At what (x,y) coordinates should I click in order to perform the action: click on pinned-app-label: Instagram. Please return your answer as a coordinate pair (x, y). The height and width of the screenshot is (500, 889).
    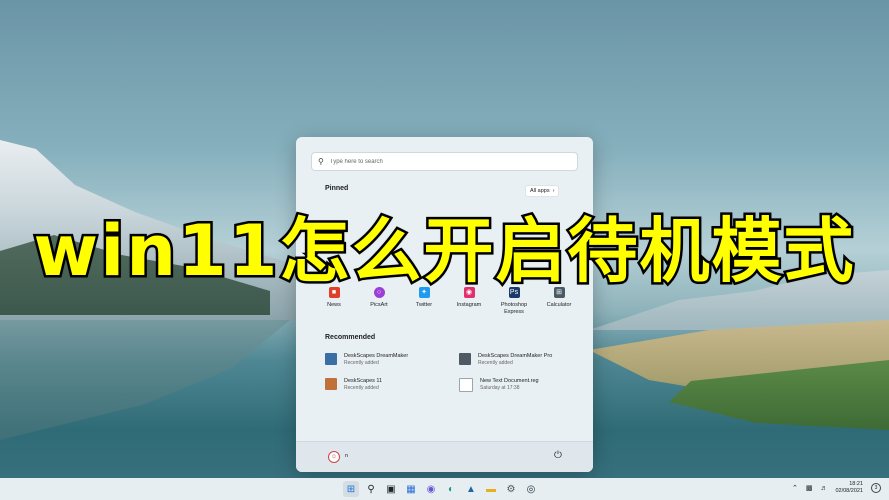
    Looking at the image, I should click on (469, 305).